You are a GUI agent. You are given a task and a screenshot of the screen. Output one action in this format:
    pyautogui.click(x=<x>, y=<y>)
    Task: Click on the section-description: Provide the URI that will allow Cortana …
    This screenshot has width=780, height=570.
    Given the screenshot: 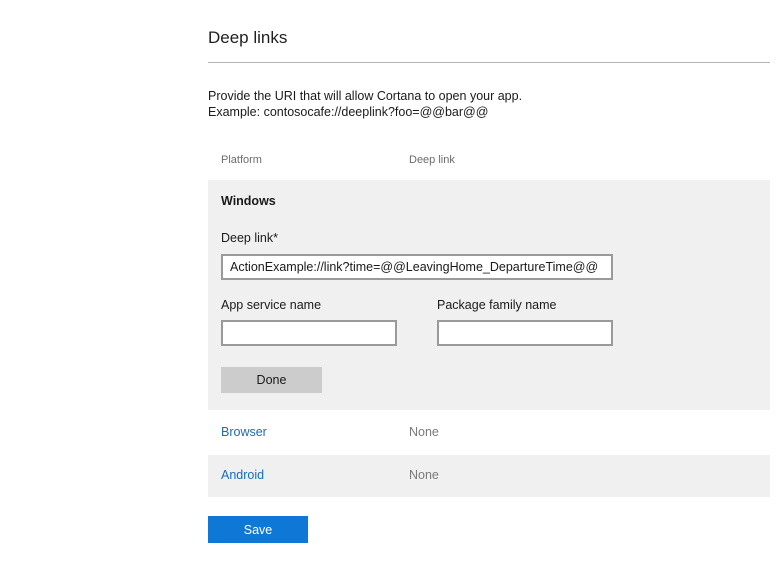 What is the action you would take?
    pyautogui.click(x=365, y=104)
    